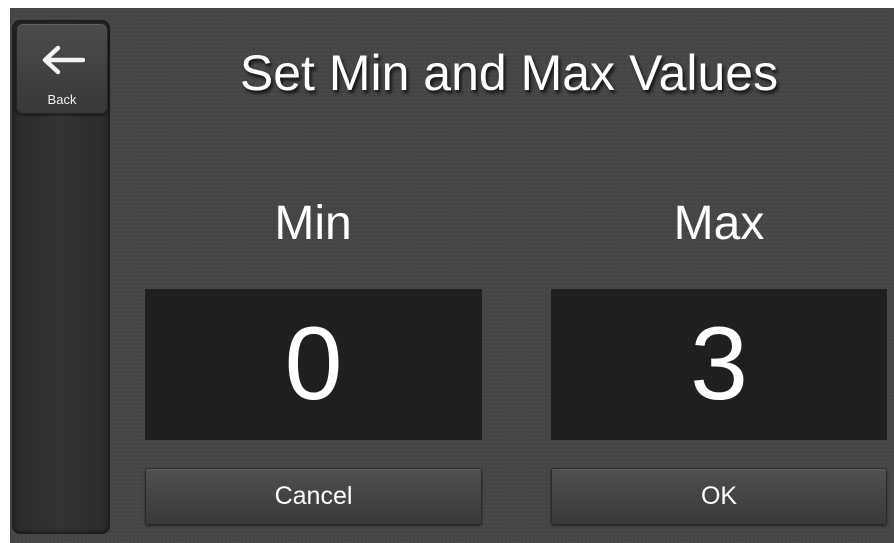  Describe the element at coordinates (313, 223) in the screenshot. I see `min-label: Min` at that location.